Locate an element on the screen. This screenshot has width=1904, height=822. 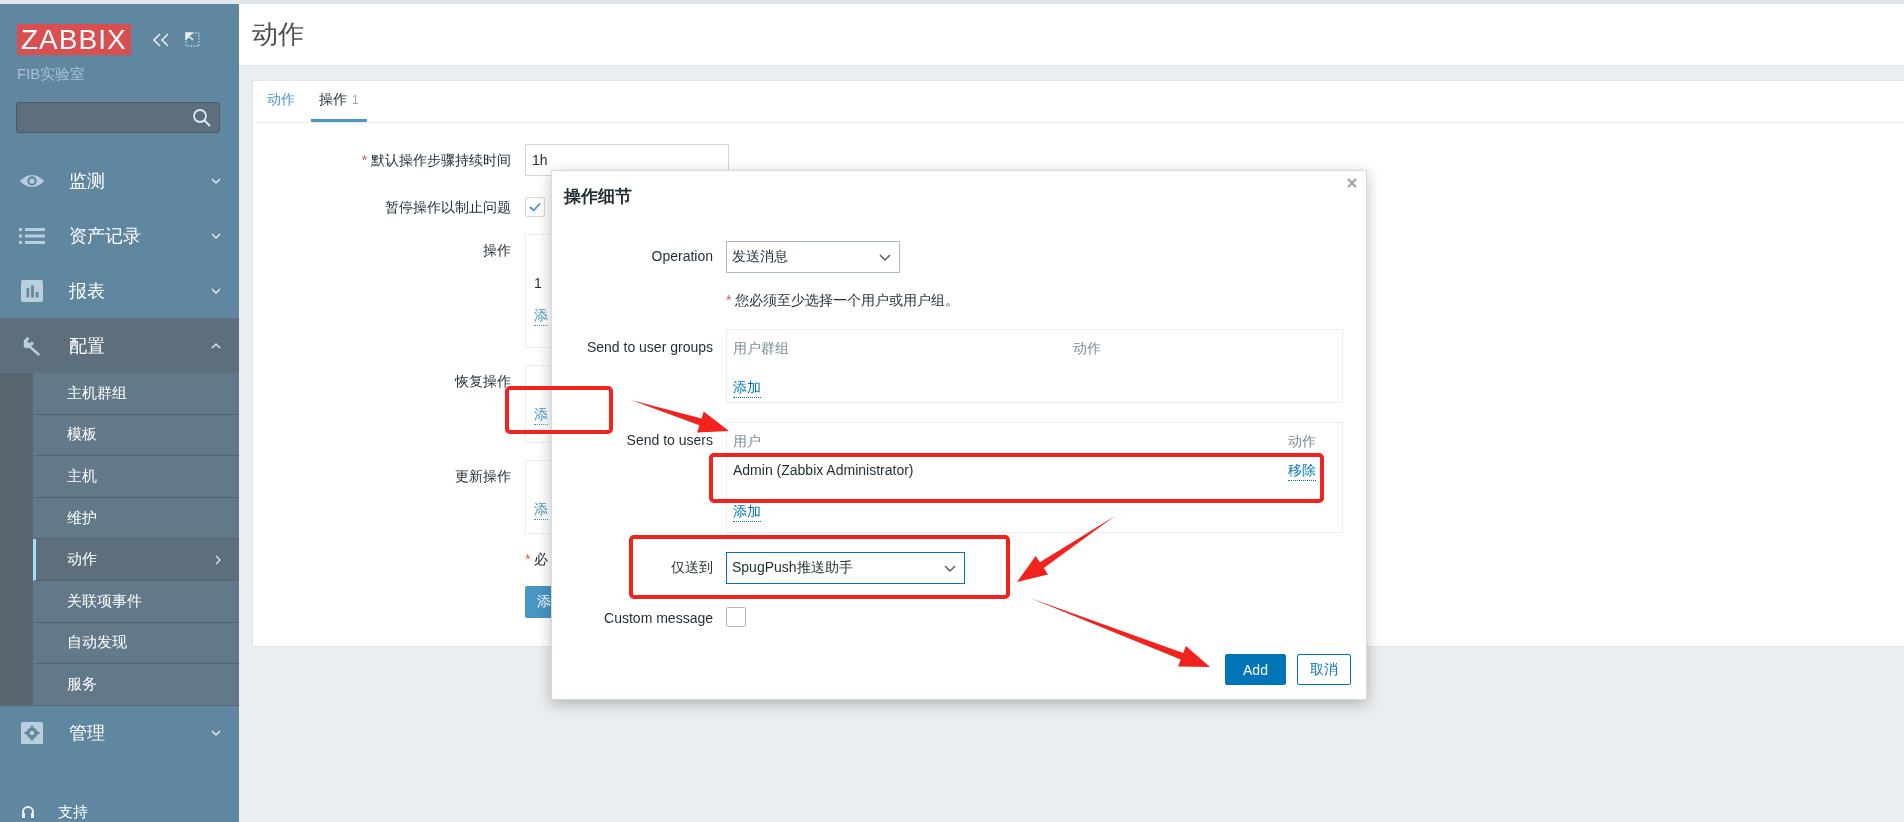
submenu-item: 动作 is located at coordinates (136, 560).